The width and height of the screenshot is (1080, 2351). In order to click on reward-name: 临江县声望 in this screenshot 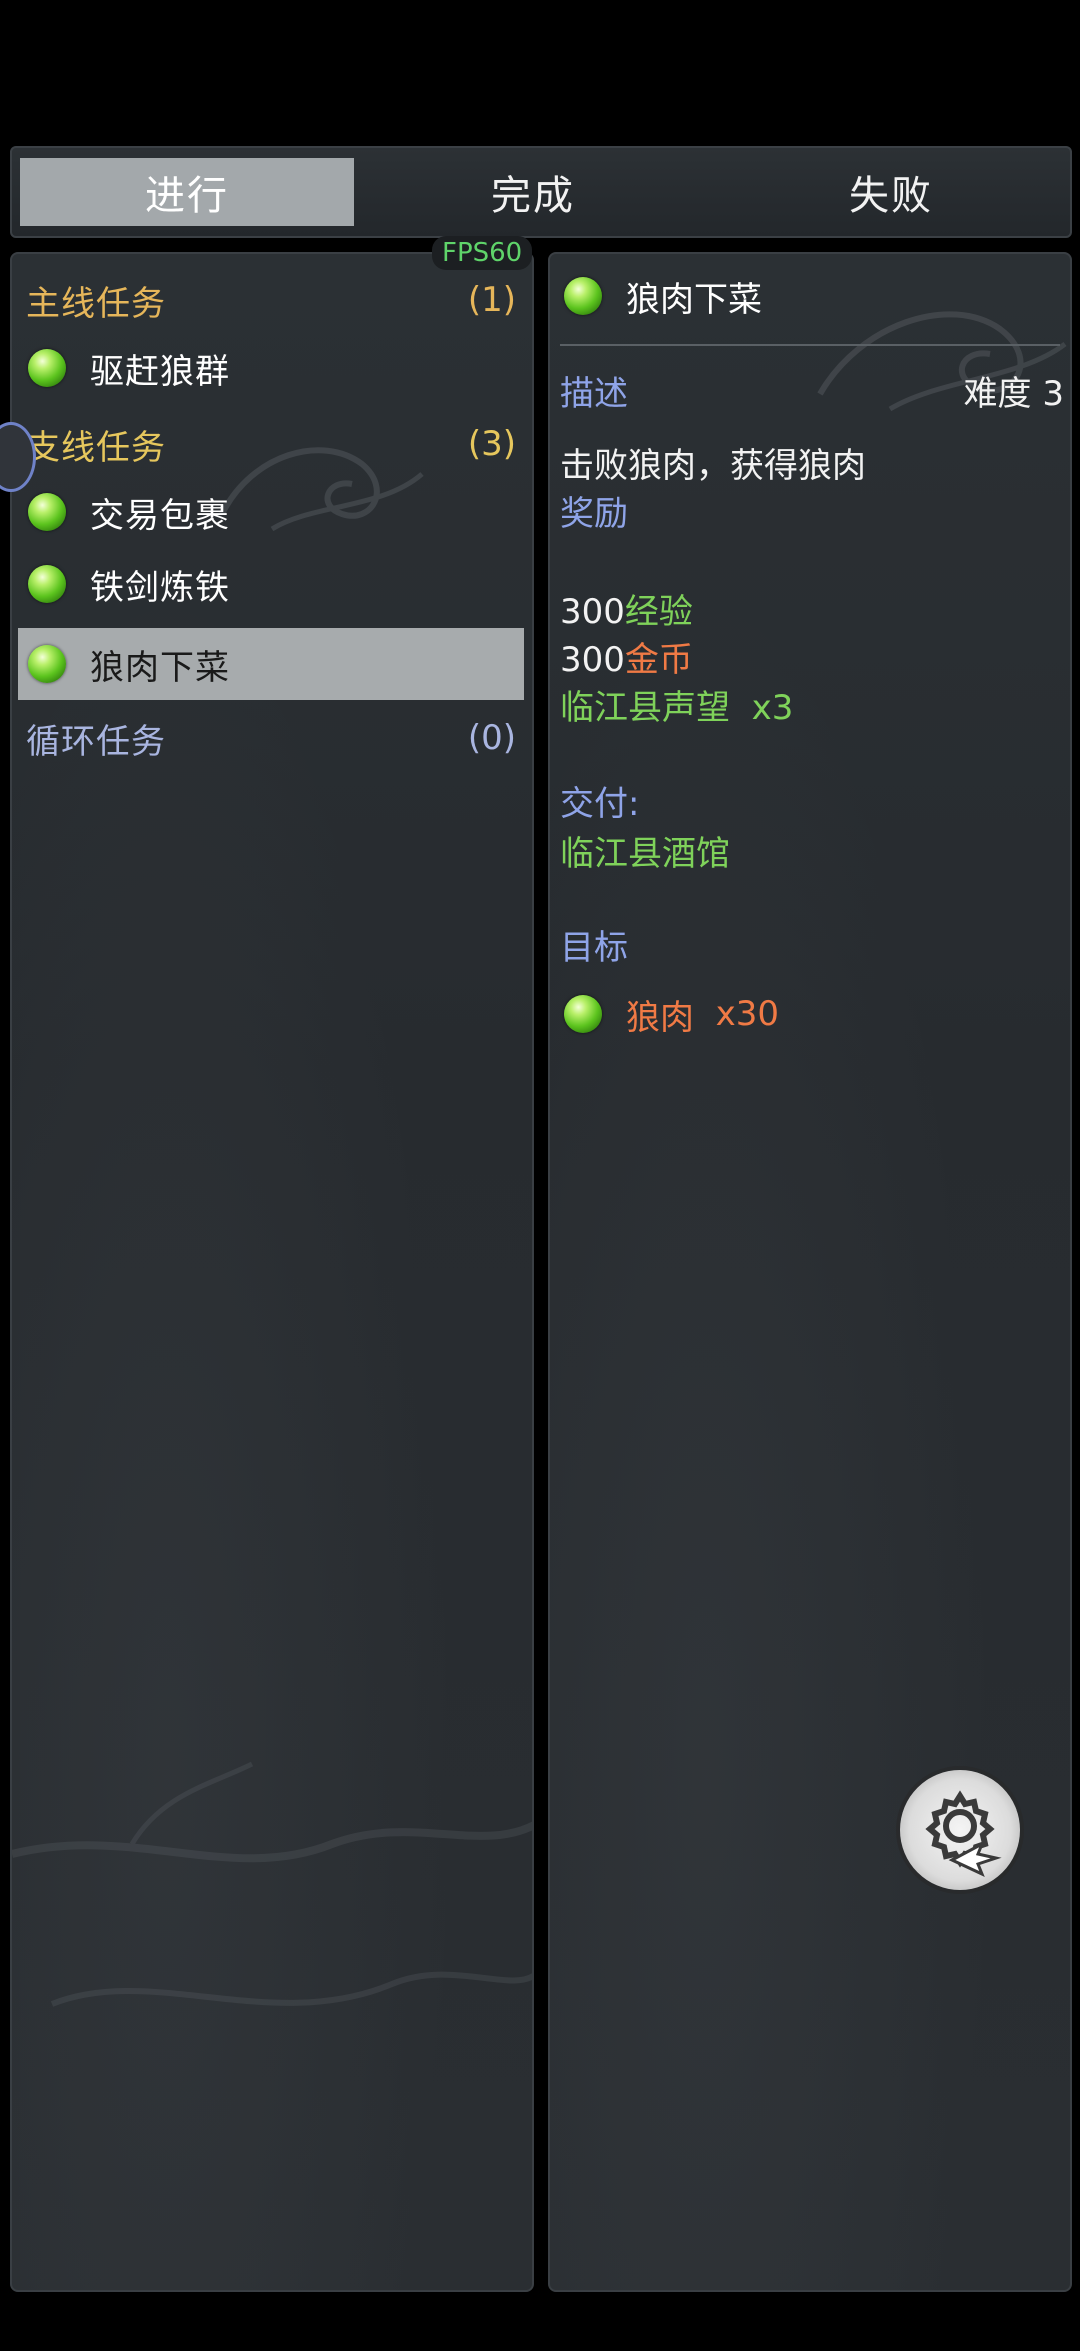, I will do `click(645, 708)`.